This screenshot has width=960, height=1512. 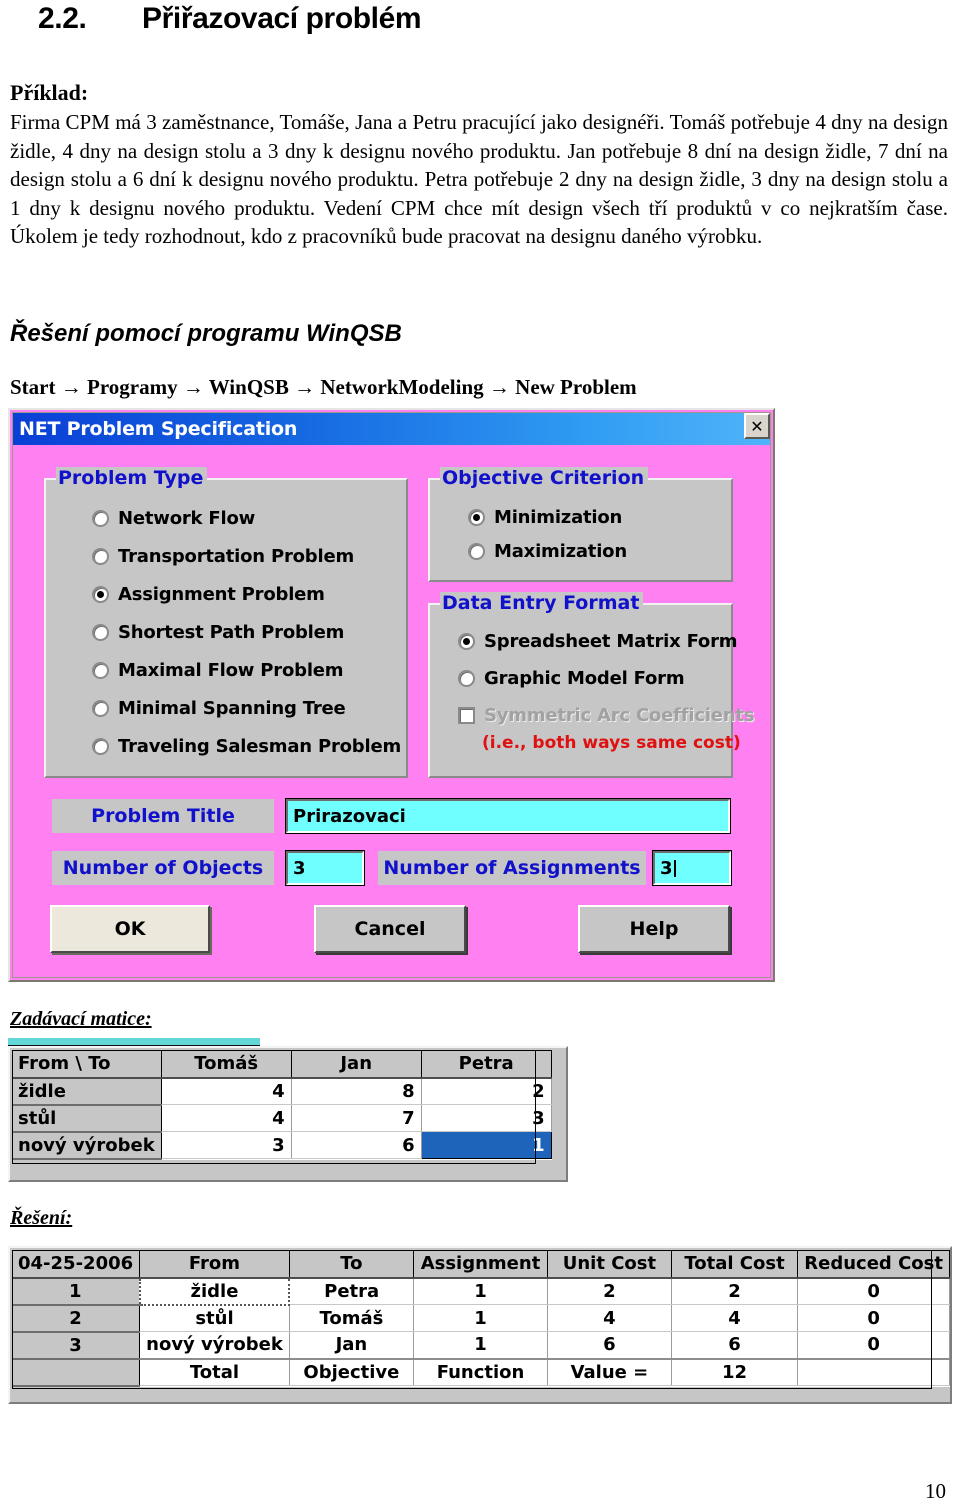 I want to click on matrix-cell: 7, so click(x=356, y=1118).